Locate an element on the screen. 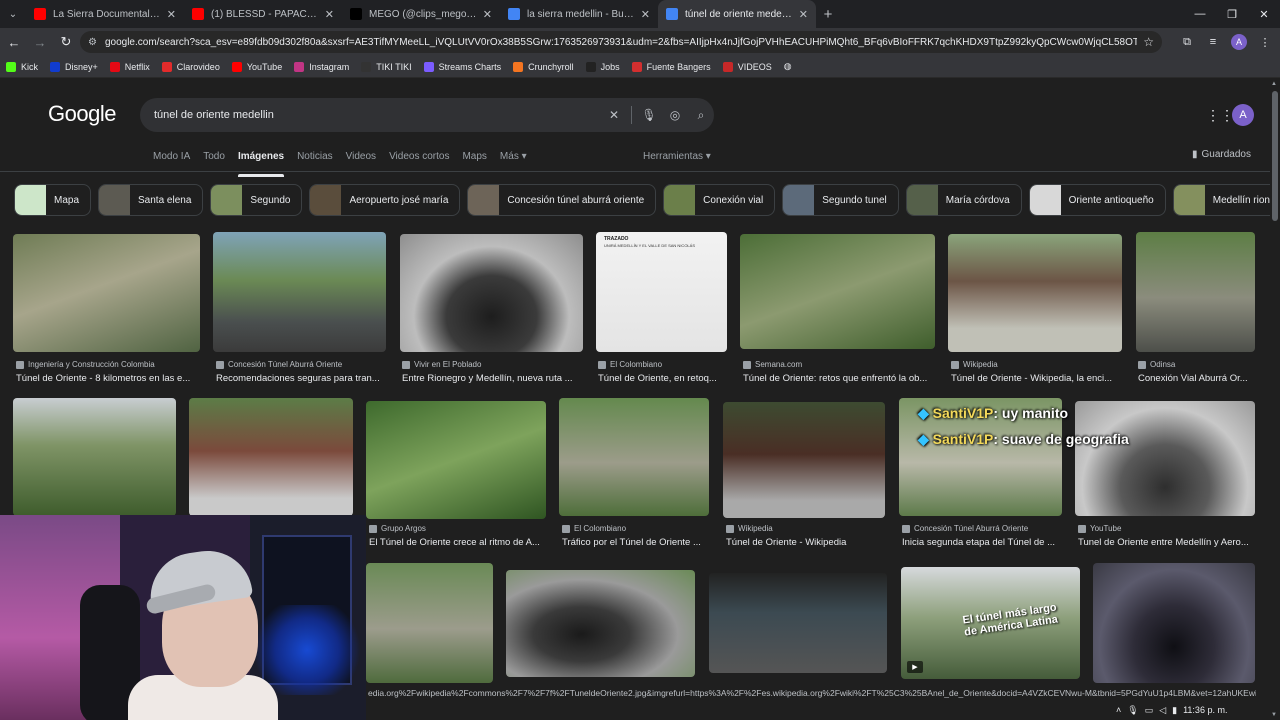 Image resolution: width=1280 pixels, height=720 pixels. chat-text: : uy manito is located at coordinates (1031, 413).